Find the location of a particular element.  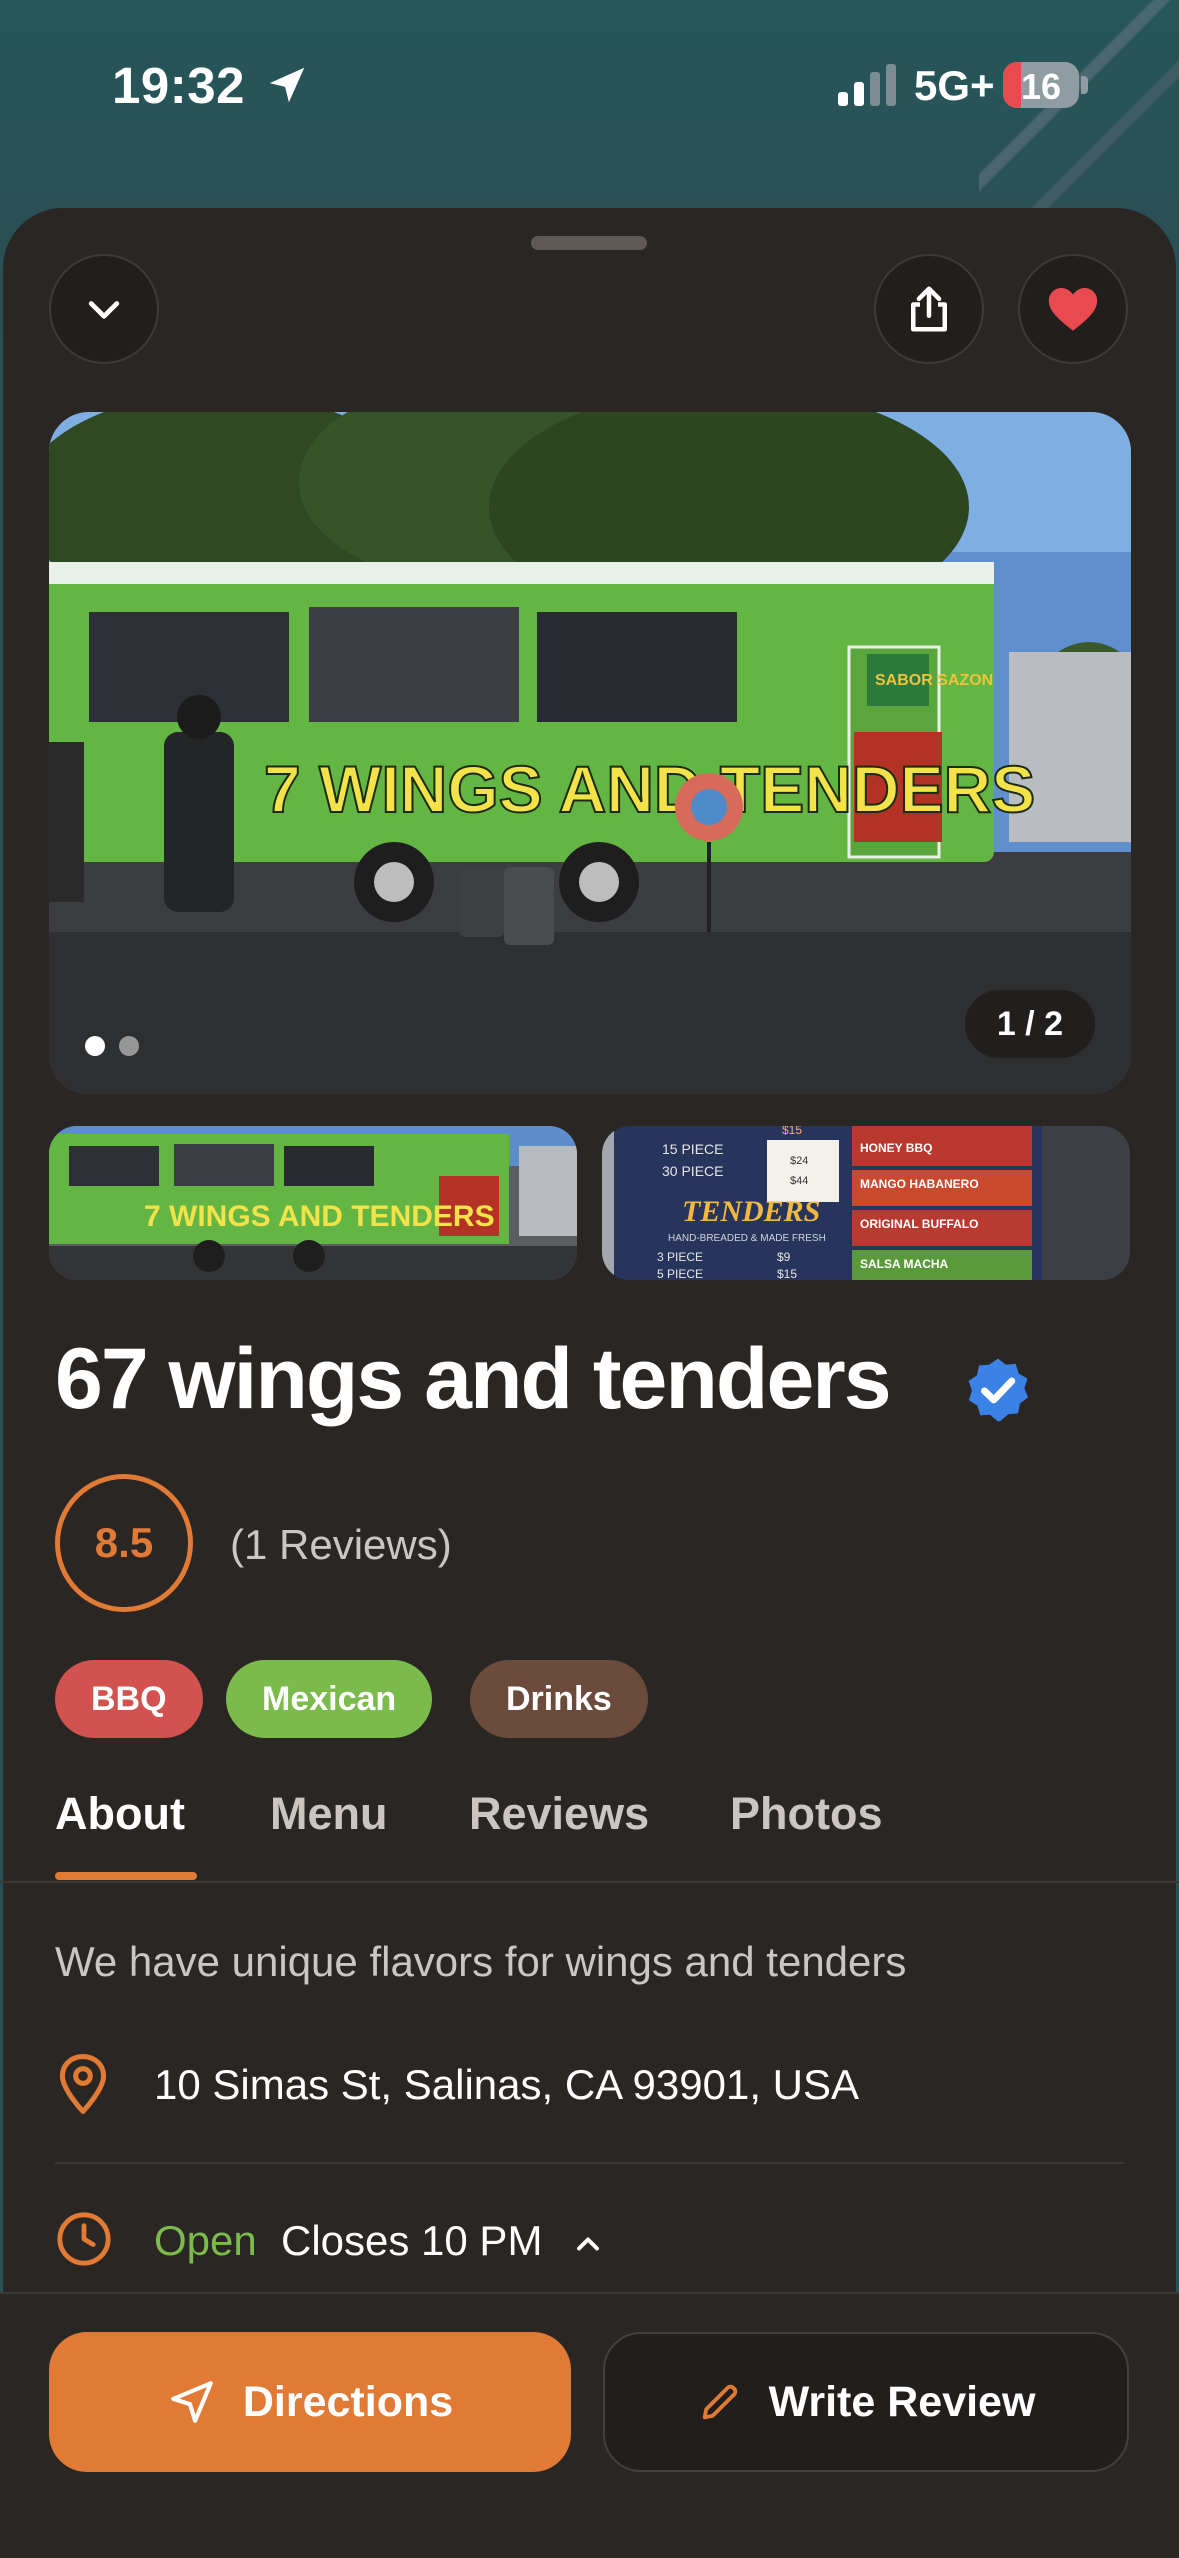

detail-tabs: About Menu Reviews Photos is located at coordinates (589, 1836).